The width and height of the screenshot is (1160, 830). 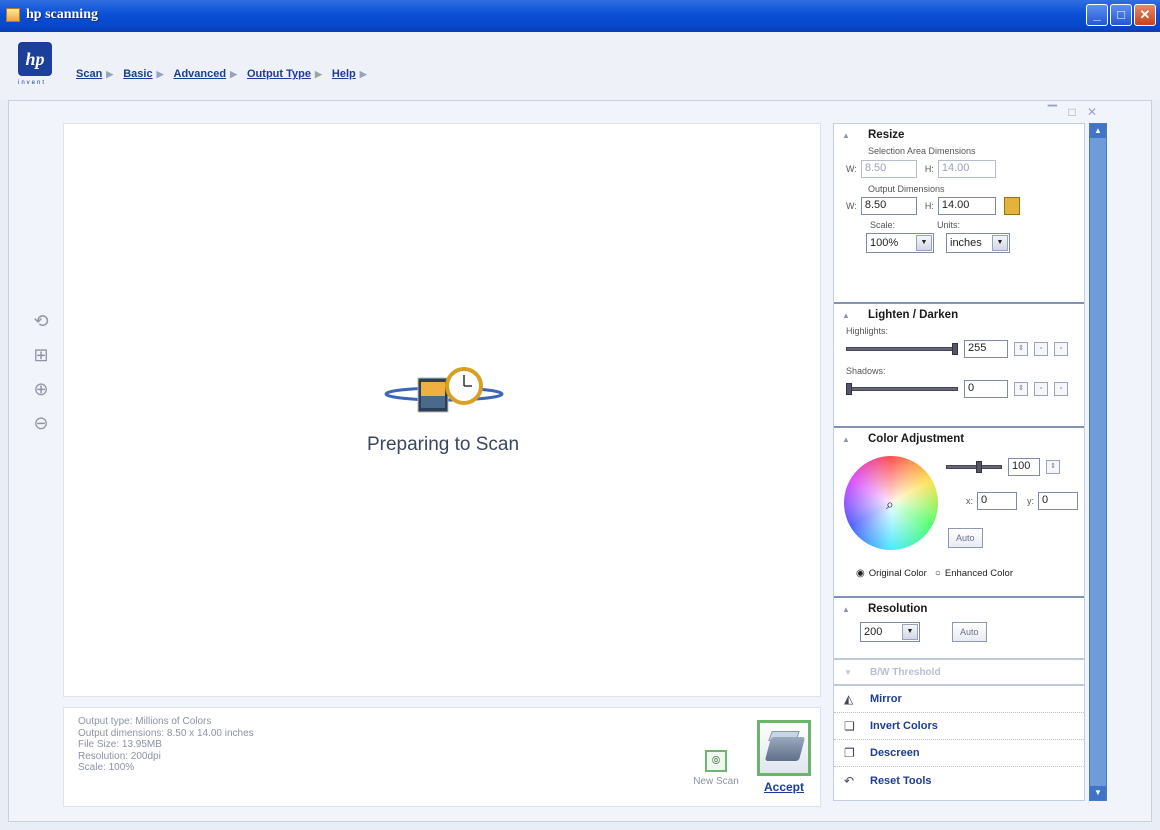 I want to click on menu-scan: Scan ▶, so click(x=94, y=74).